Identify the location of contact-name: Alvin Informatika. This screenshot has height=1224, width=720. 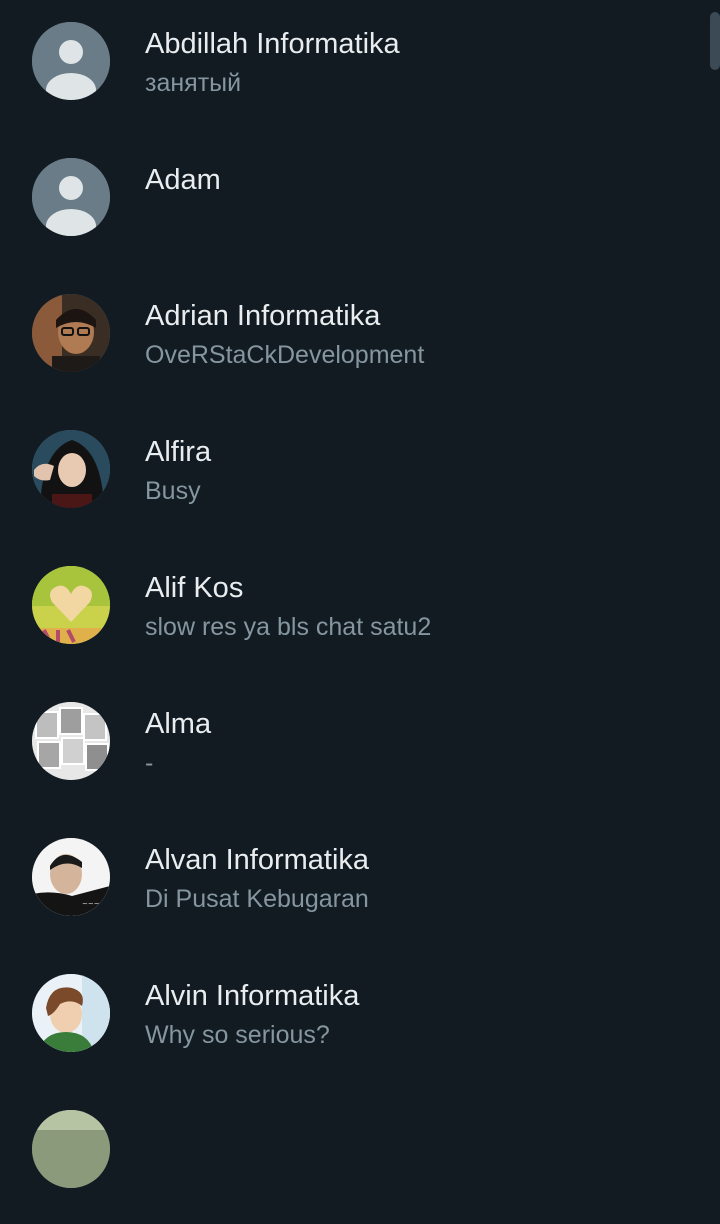
(252, 996).